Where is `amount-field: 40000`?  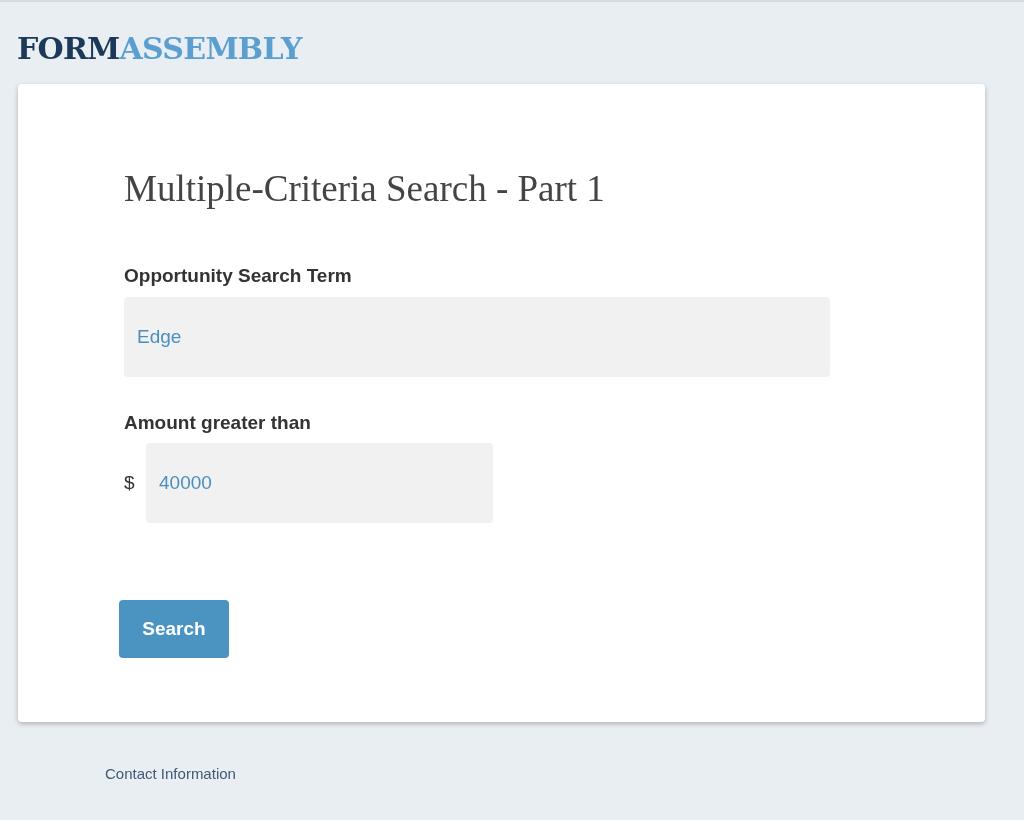 amount-field: 40000 is located at coordinates (319, 483).